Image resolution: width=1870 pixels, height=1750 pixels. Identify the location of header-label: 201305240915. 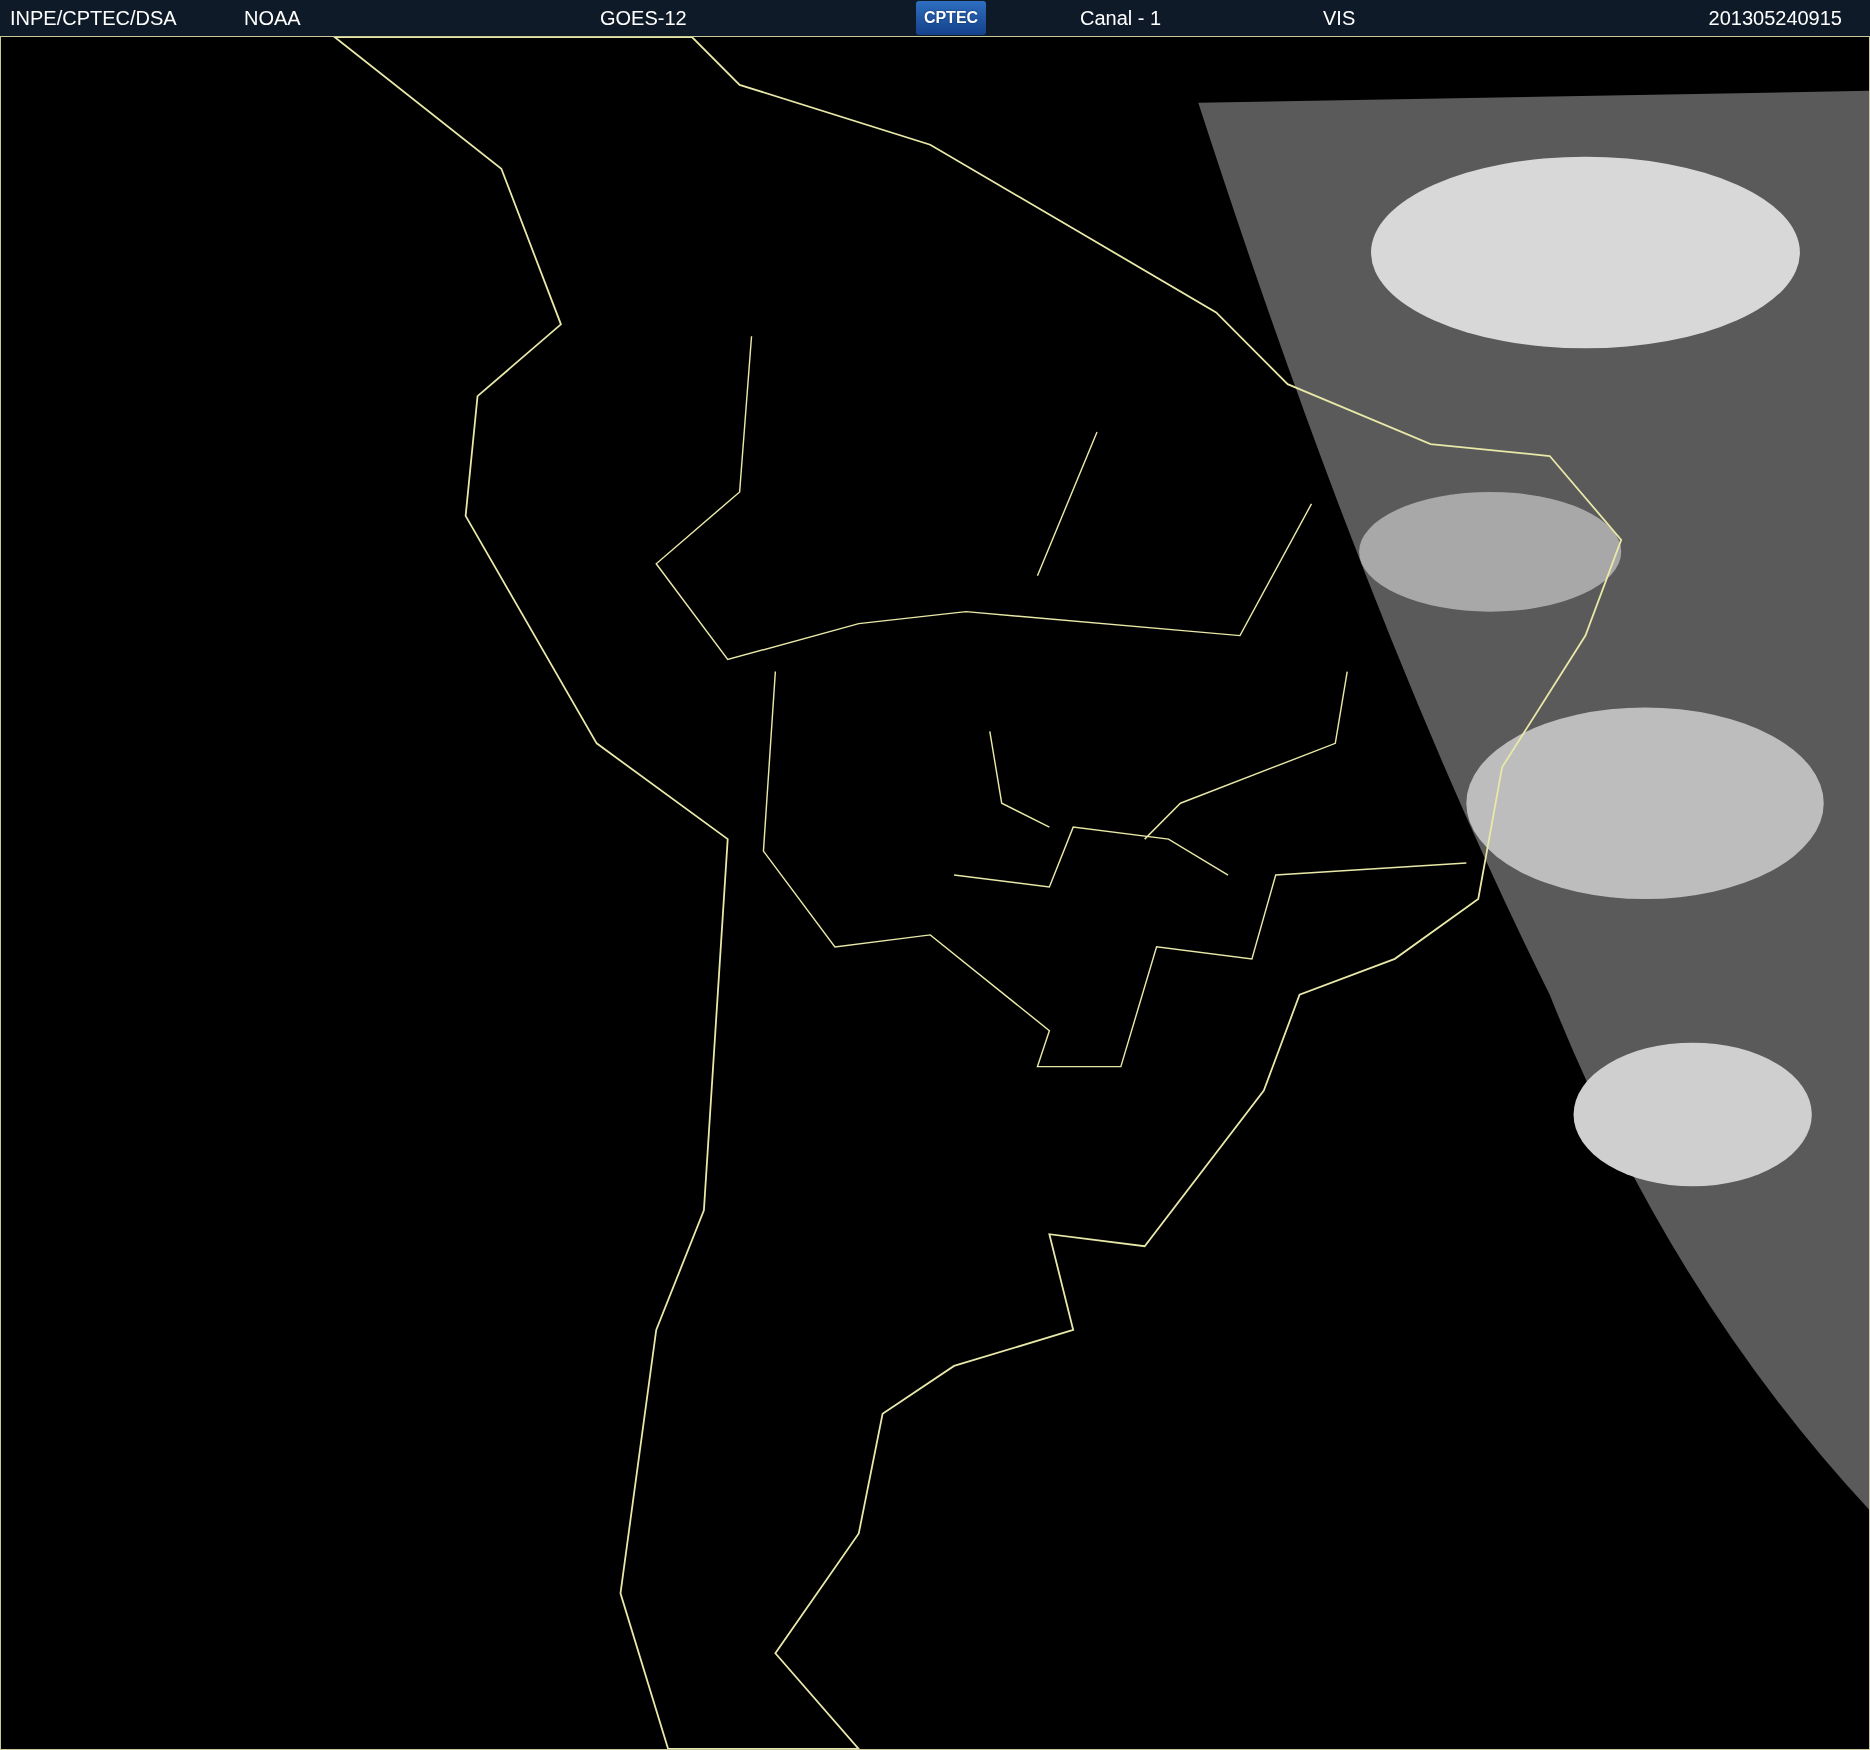
(1775, 18).